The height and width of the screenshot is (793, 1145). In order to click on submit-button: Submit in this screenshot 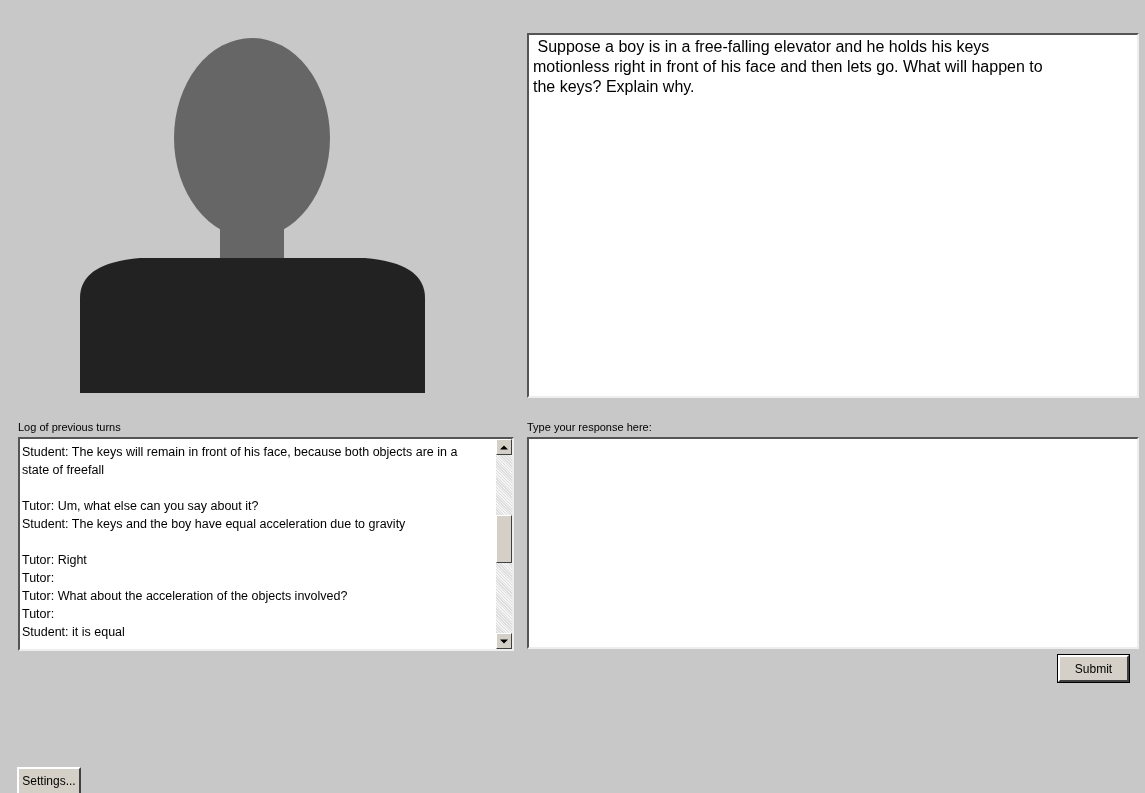, I will do `click(1093, 668)`.